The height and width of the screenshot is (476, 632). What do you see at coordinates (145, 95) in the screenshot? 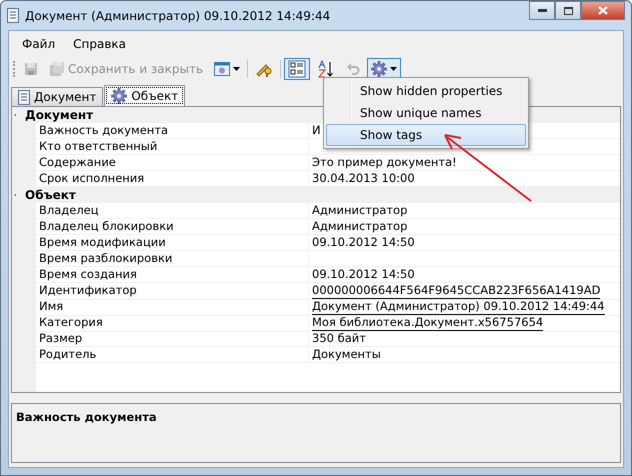
I see `tab: Объект` at bounding box center [145, 95].